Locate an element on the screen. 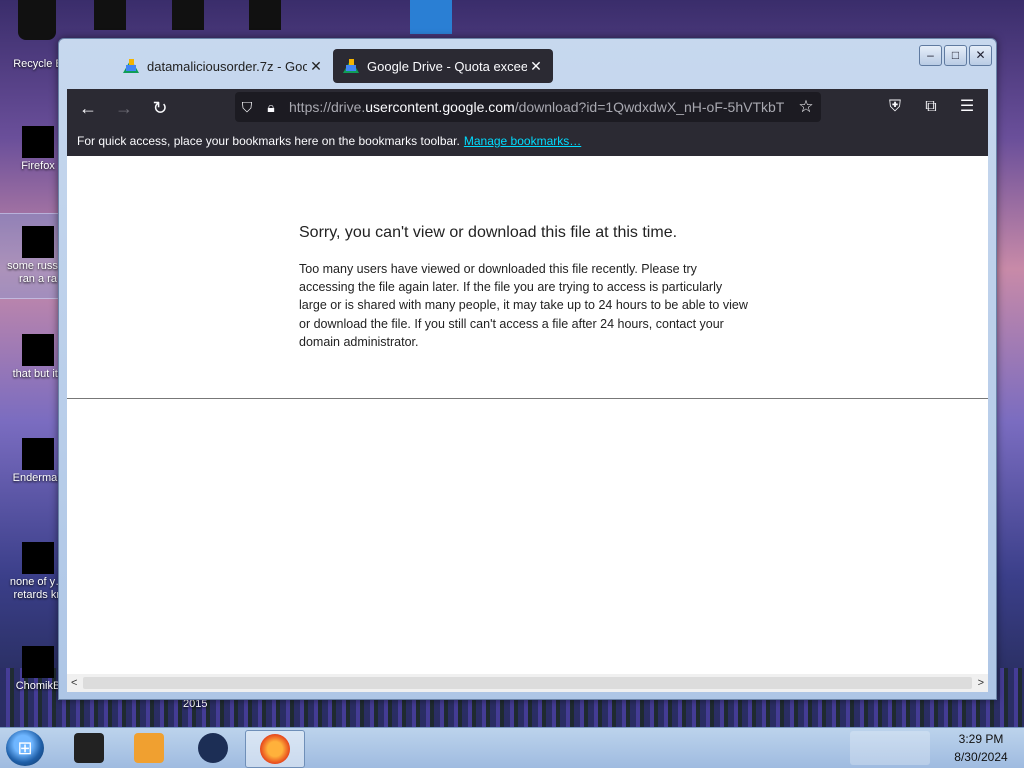 This screenshot has width=1024, height=768. horizontal-scrollbar: < > is located at coordinates (527, 683).